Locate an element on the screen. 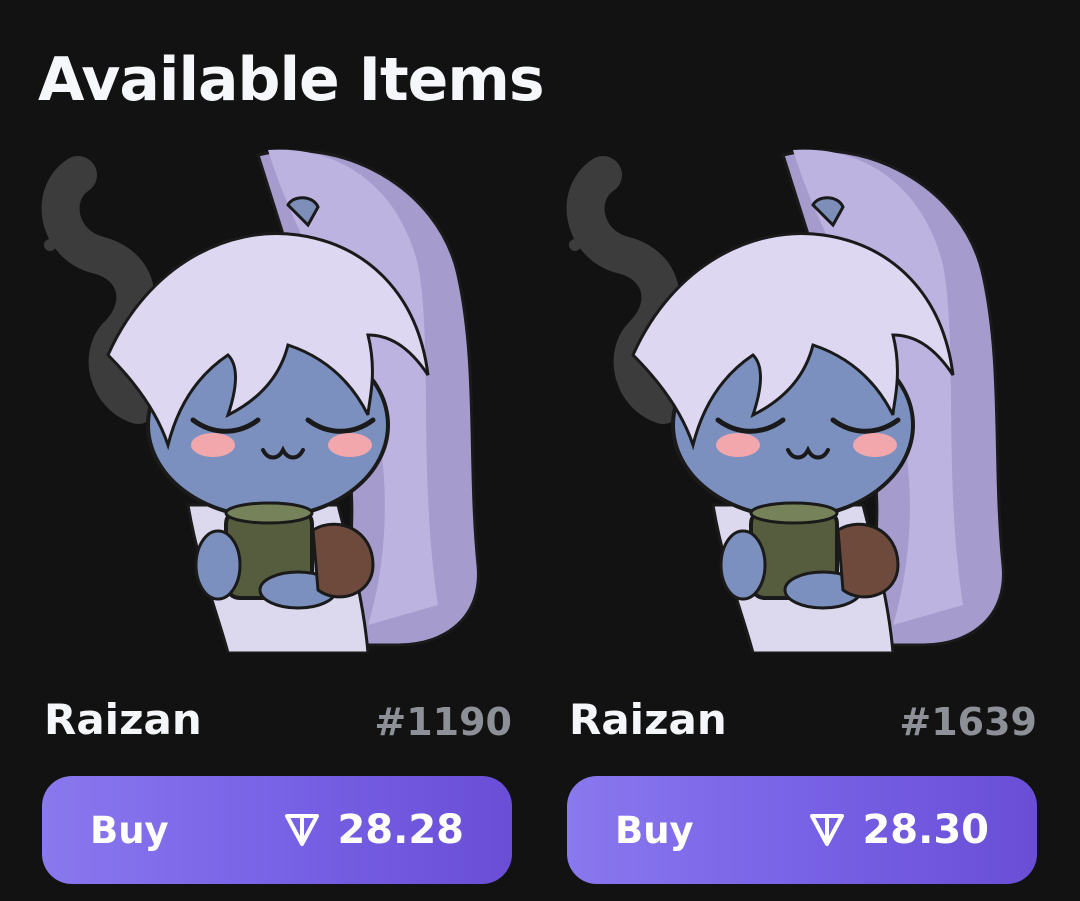  price: 28.30 is located at coordinates (898, 830).